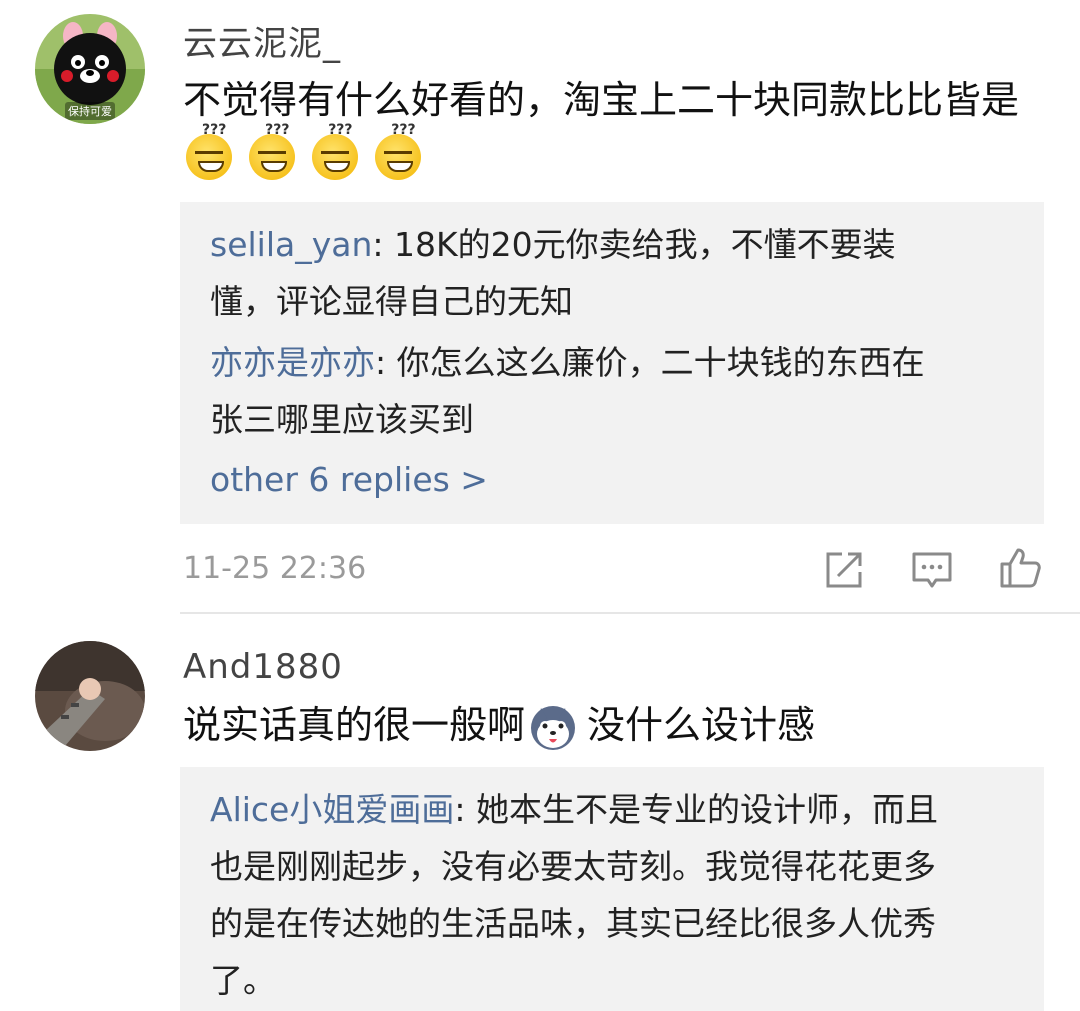 The image size is (1080, 1011). Describe the element at coordinates (332, 809) in the screenshot. I see `reply-username: Alice小姐爱画画` at that location.